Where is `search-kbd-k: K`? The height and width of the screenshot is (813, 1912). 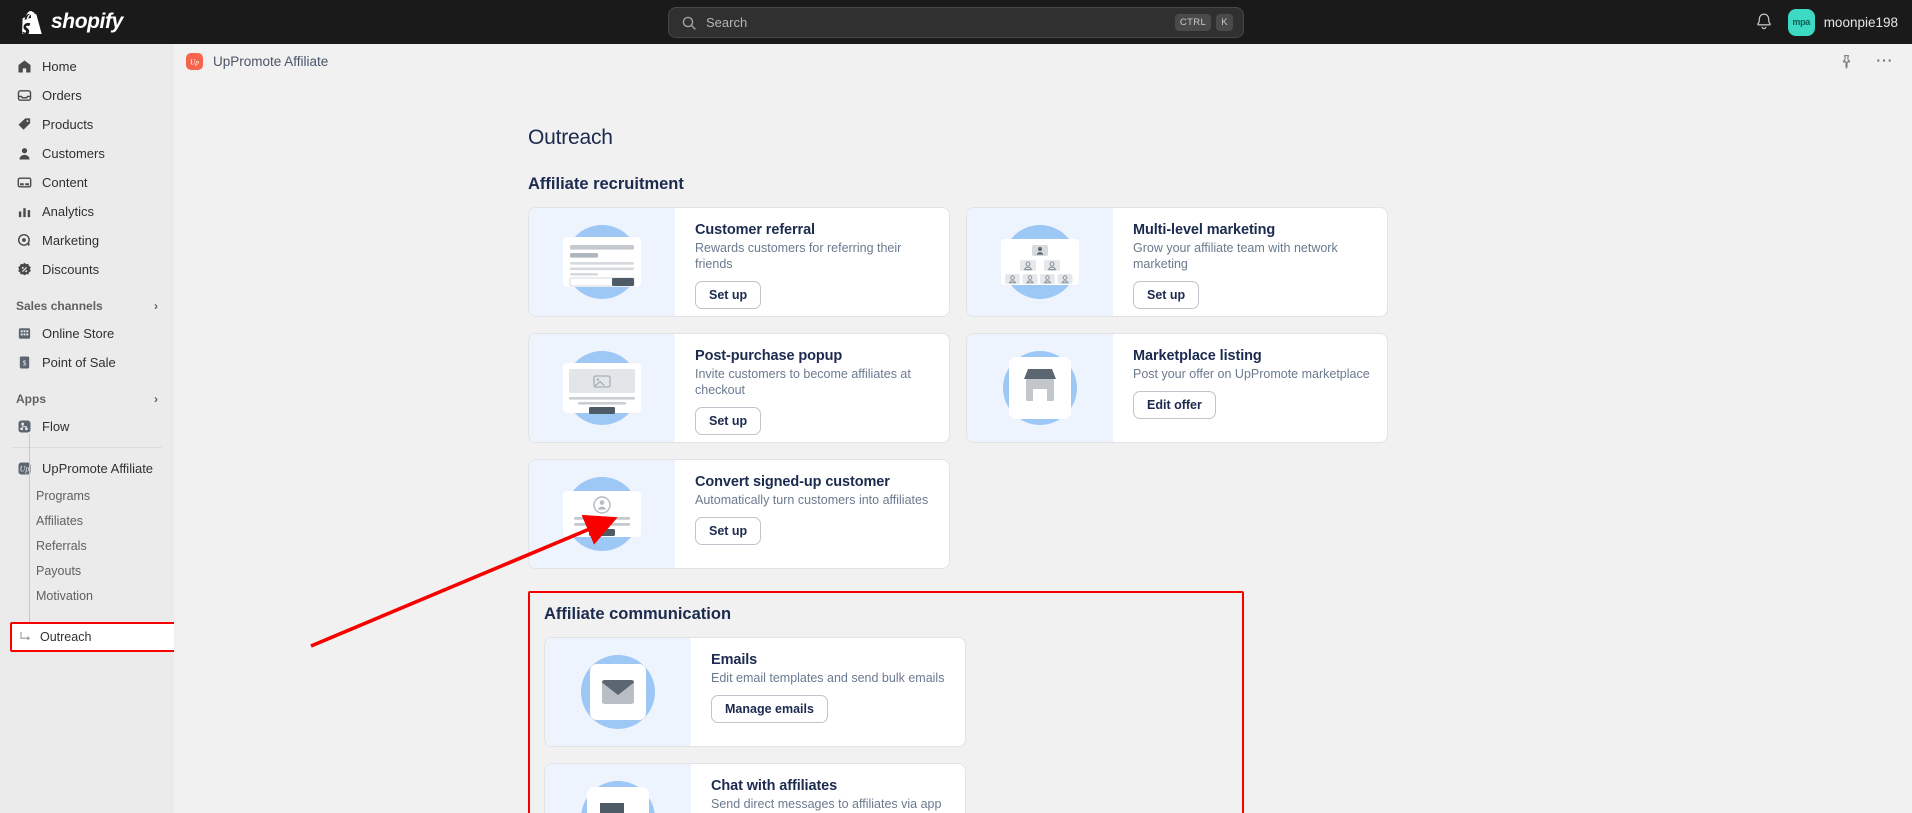
search-kbd-k: K is located at coordinates (1224, 22).